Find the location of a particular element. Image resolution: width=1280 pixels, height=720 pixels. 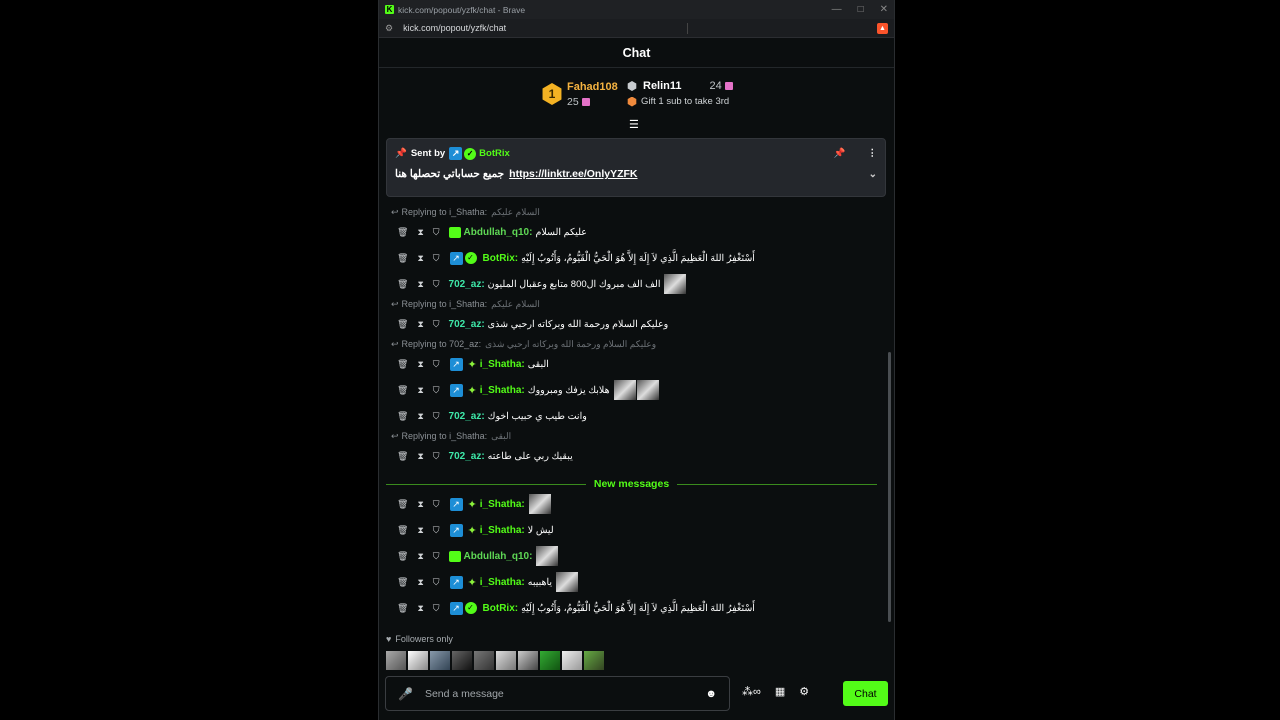

maximize-icon: □ is located at coordinates (861, 9).